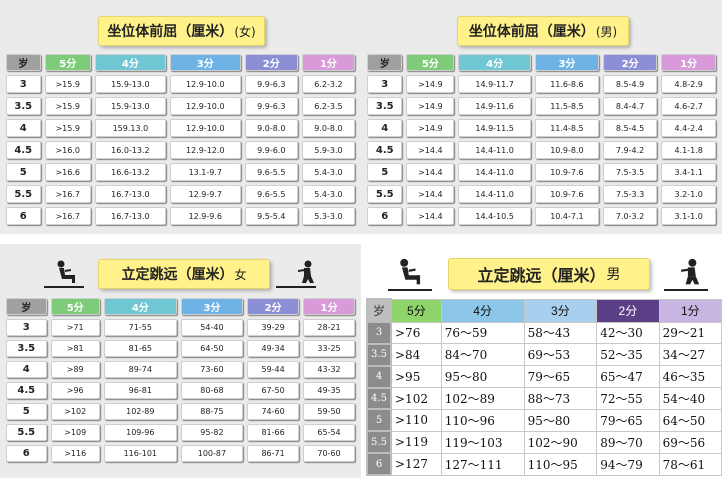 The height and width of the screenshot is (478, 722). I want to click on table-row: 5.5 >119 119～103 102～90 89～70 69～56, so click(544, 442).